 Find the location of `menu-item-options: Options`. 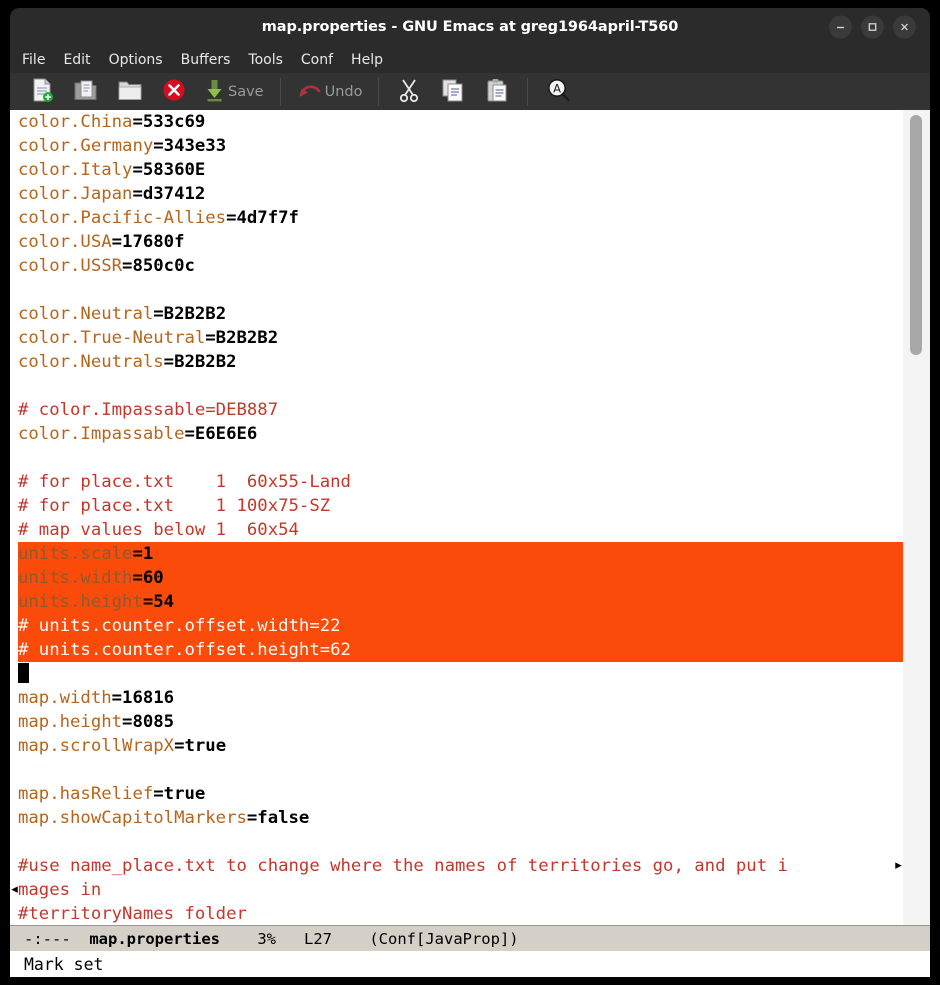

menu-item-options: Options is located at coordinates (136, 60).